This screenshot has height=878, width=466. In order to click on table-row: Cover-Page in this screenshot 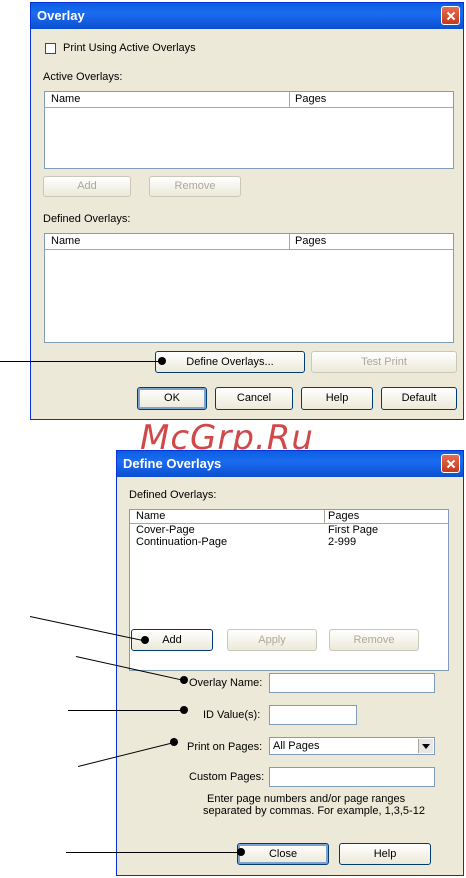, I will do `click(286, 530)`.